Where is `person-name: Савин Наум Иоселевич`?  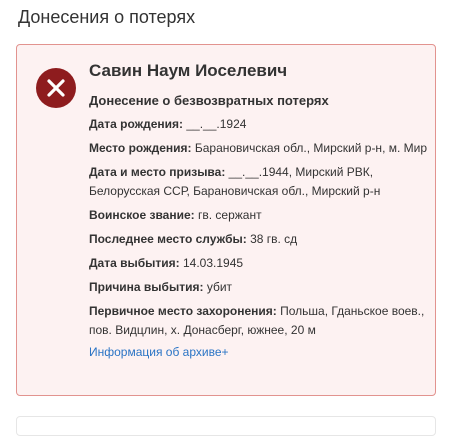 person-name: Савин Наум Иоселевич is located at coordinates (259, 71).